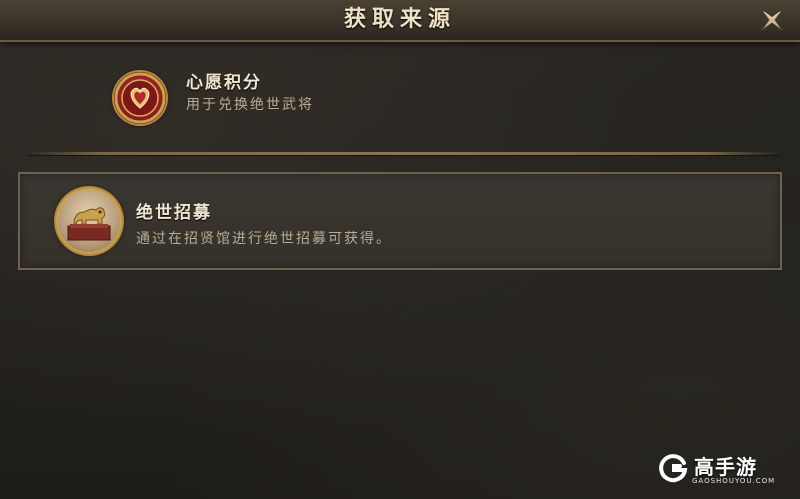  What do you see at coordinates (734, 481) in the screenshot?
I see `watermark-site: GAOSHOUYOU.COM` at bounding box center [734, 481].